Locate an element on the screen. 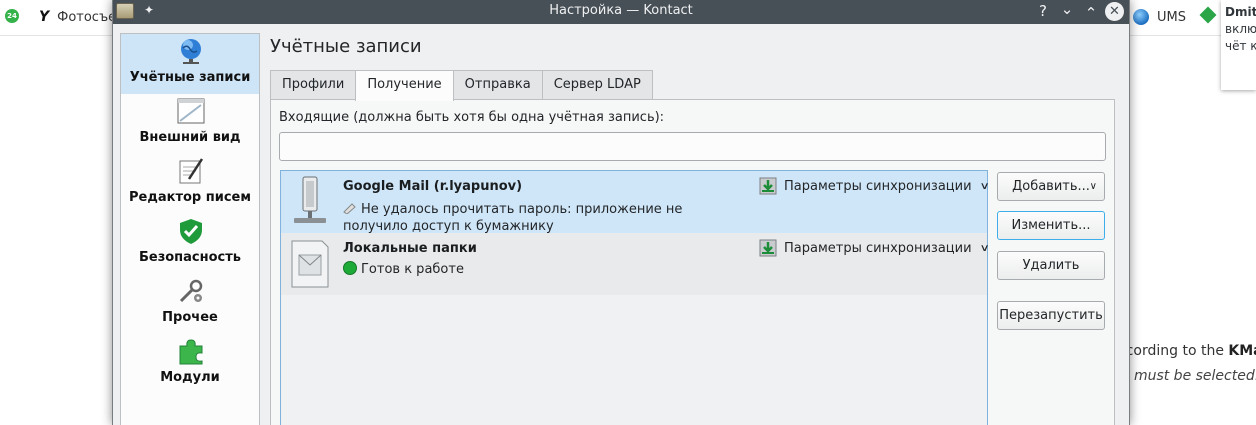 This screenshot has width=1256, height=425. notification-line: вклю is located at coordinates (1240, 29).